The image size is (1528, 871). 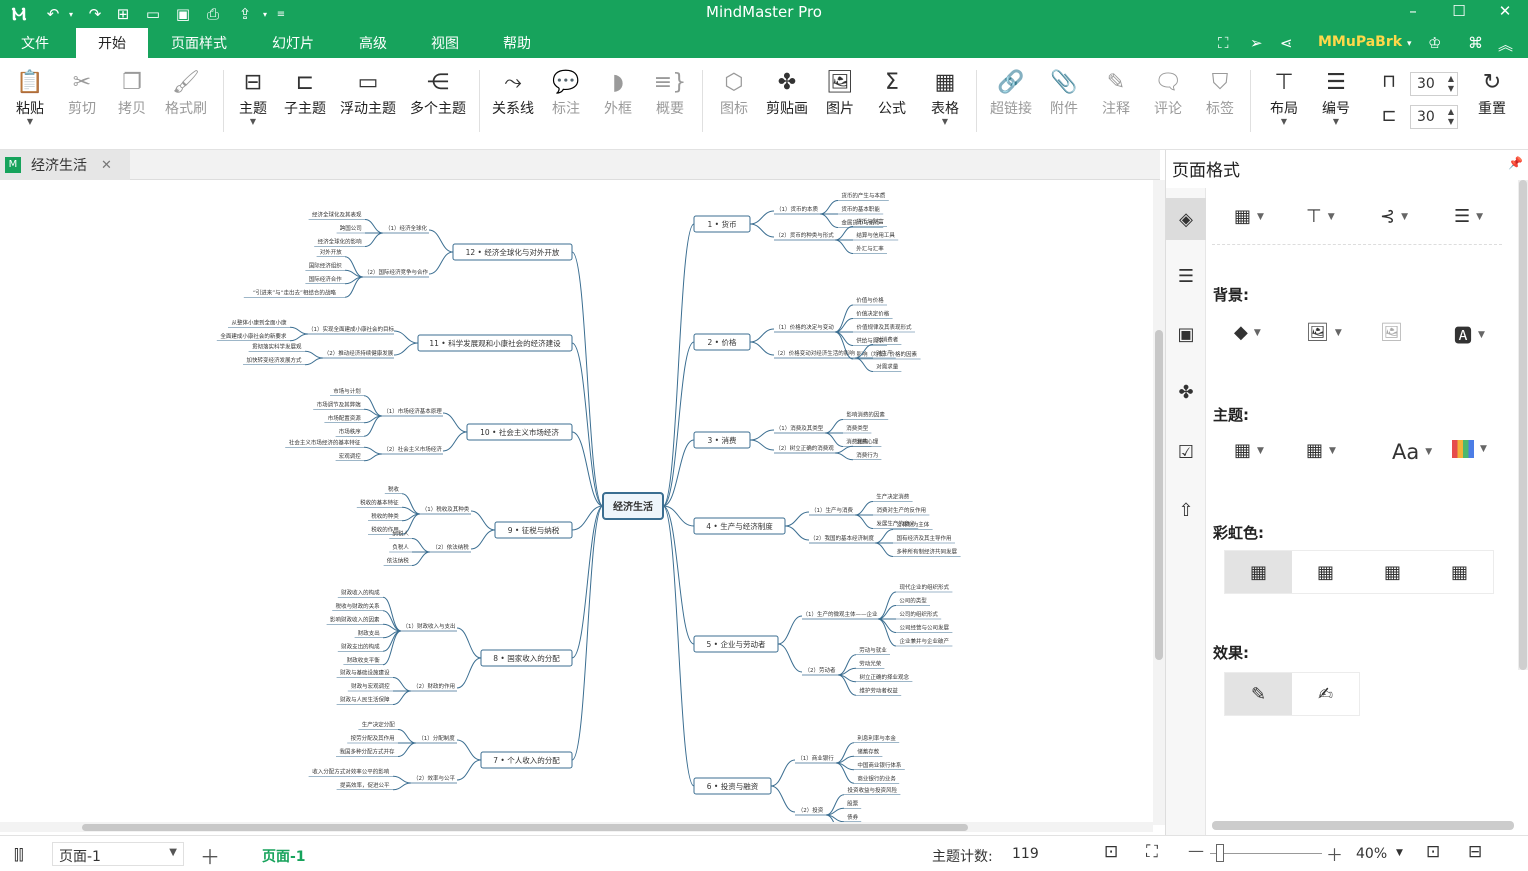 What do you see at coordinates (870, 300) in the screenshot?
I see `leaf-topic-label: 价值与价格` at bounding box center [870, 300].